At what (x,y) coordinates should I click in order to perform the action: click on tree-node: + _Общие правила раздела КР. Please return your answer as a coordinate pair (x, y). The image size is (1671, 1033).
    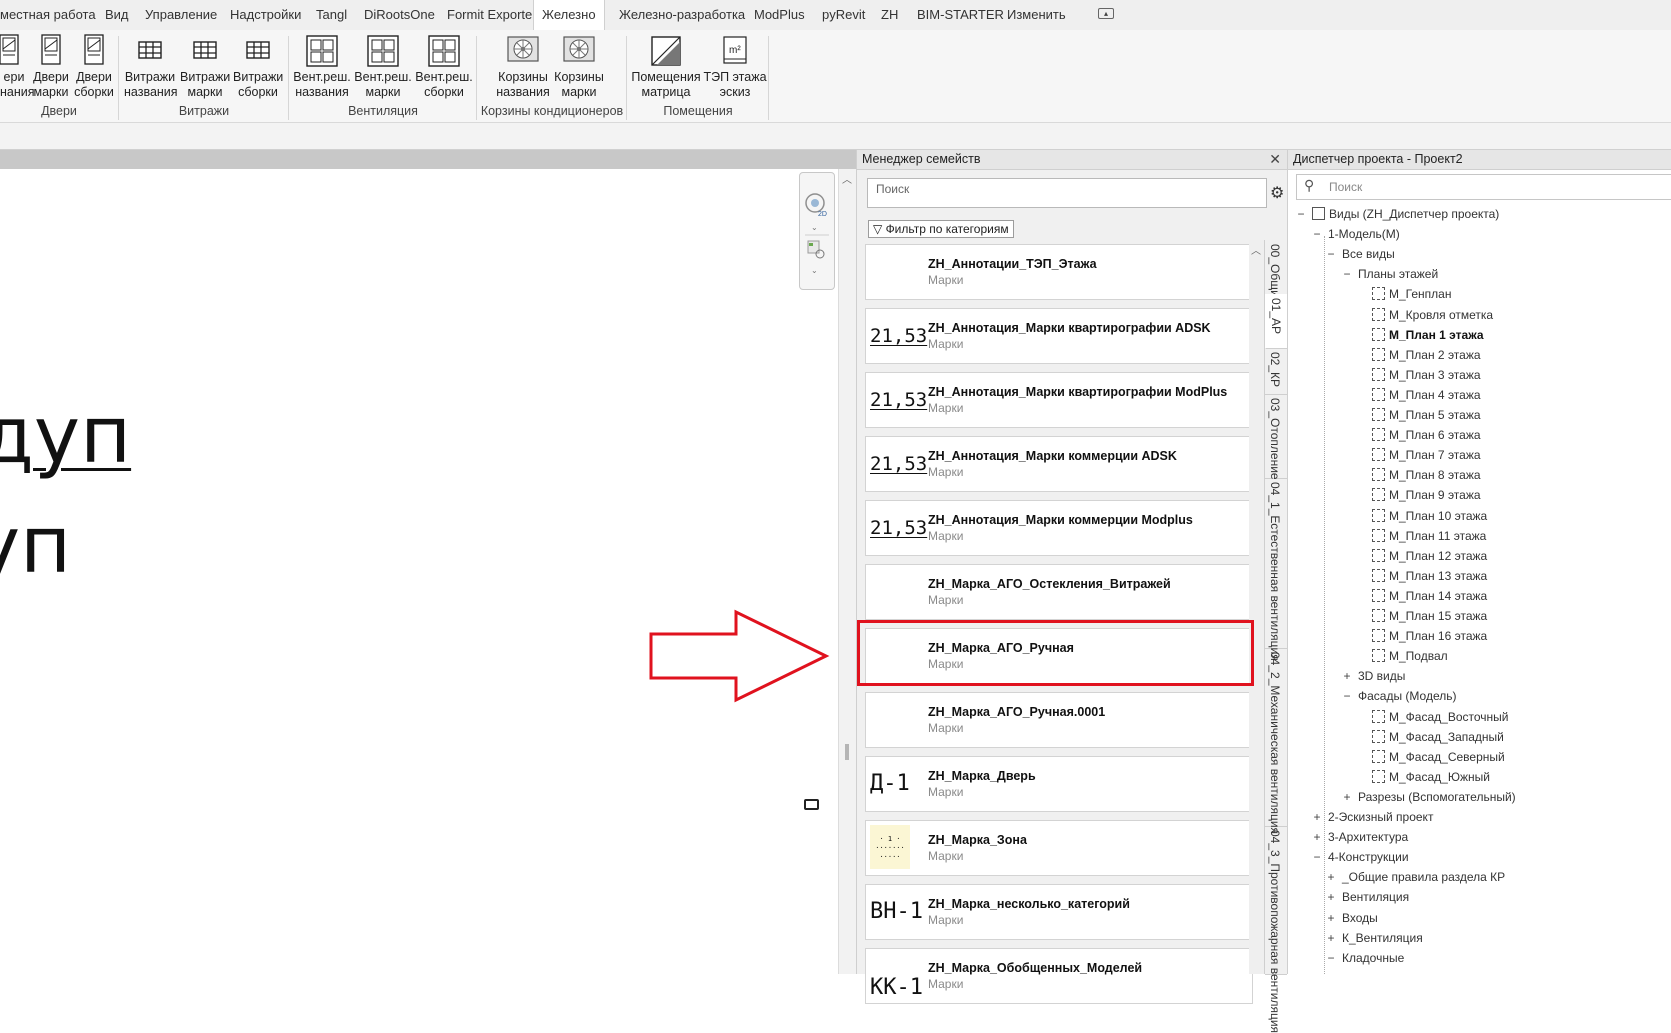
    Looking at the image, I should click on (1415, 877).